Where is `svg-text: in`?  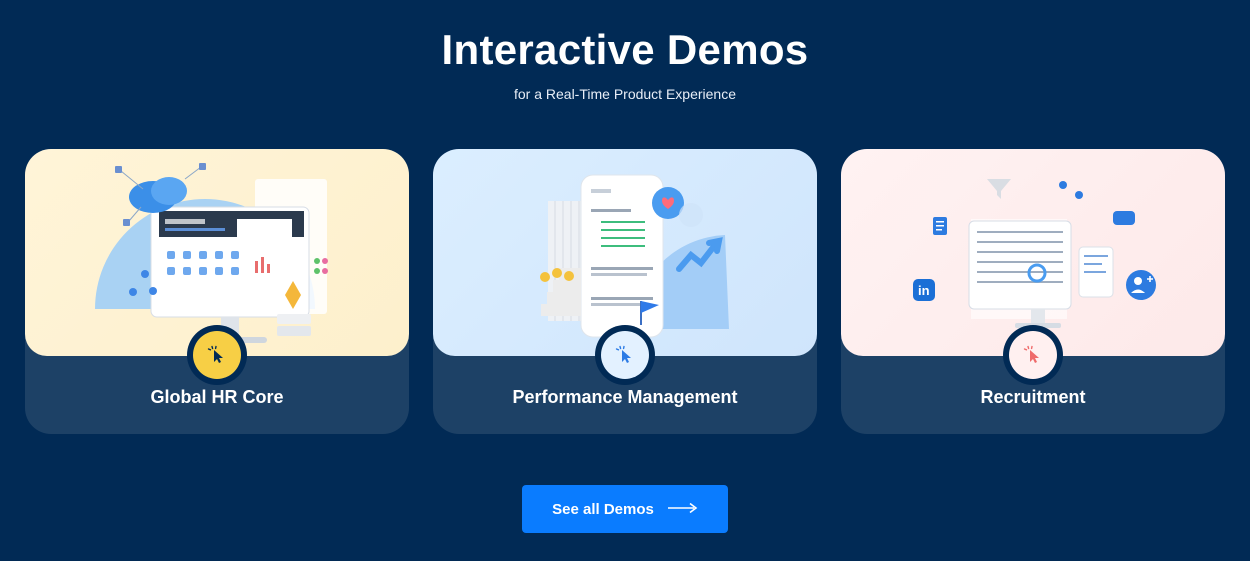 svg-text: in is located at coordinates (924, 290).